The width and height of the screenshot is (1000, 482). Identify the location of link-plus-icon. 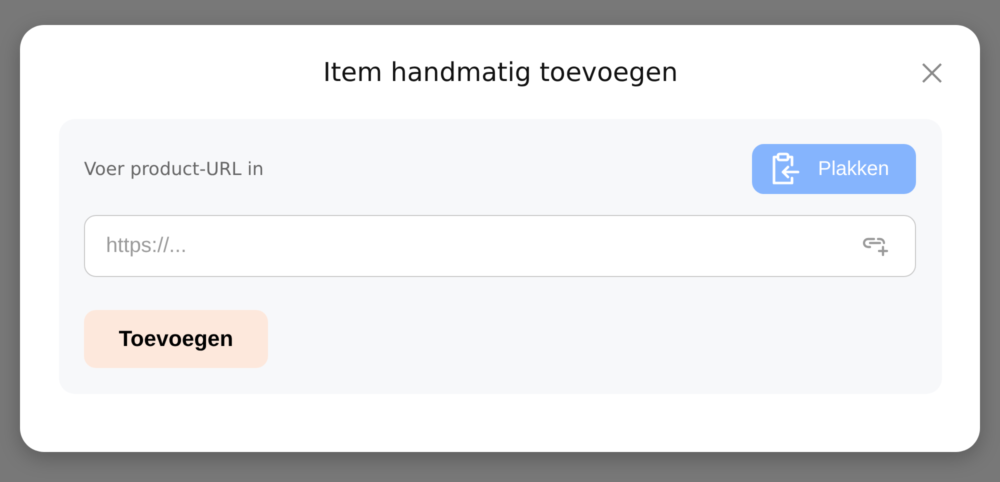
(876, 246).